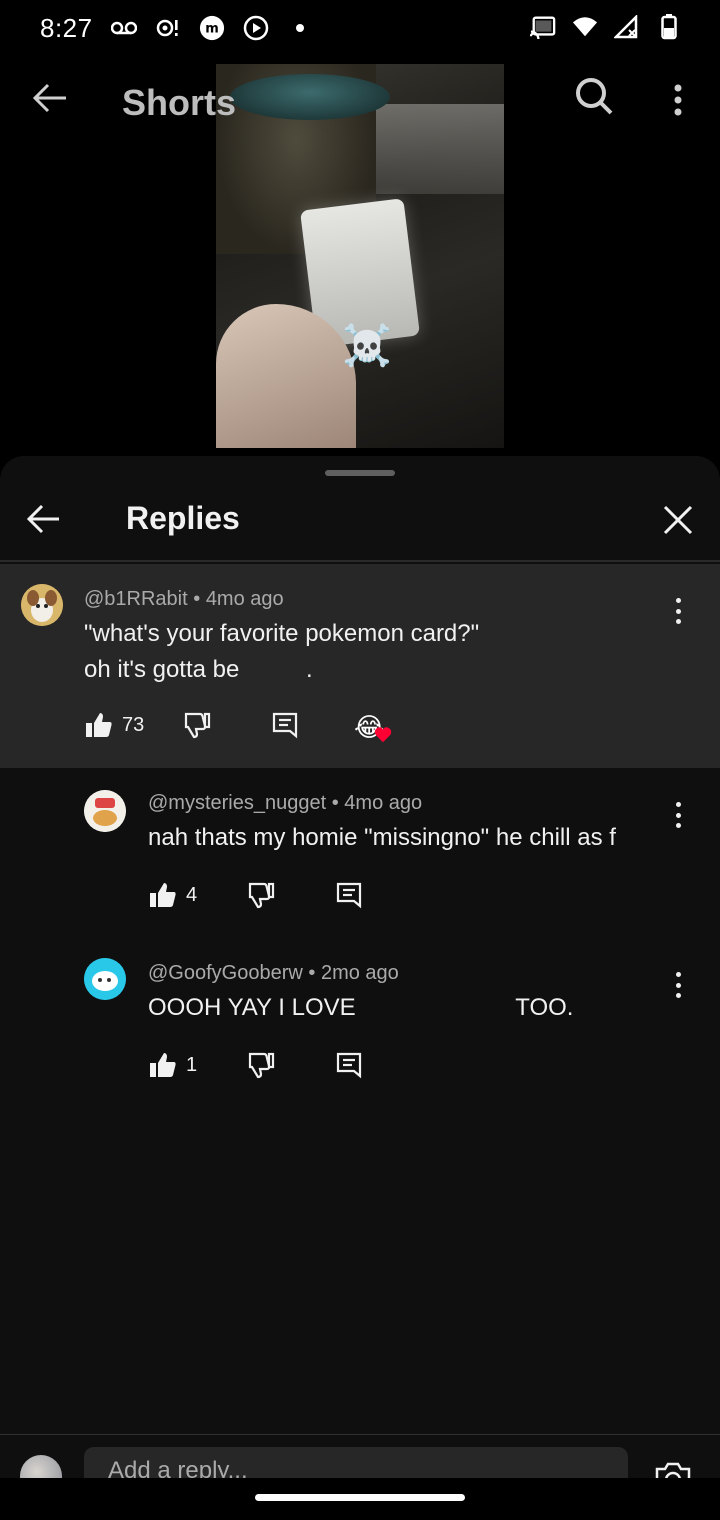 This screenshot has height=1520, width=720. I want to click on creator-heart: 😂, so click(373, 730).